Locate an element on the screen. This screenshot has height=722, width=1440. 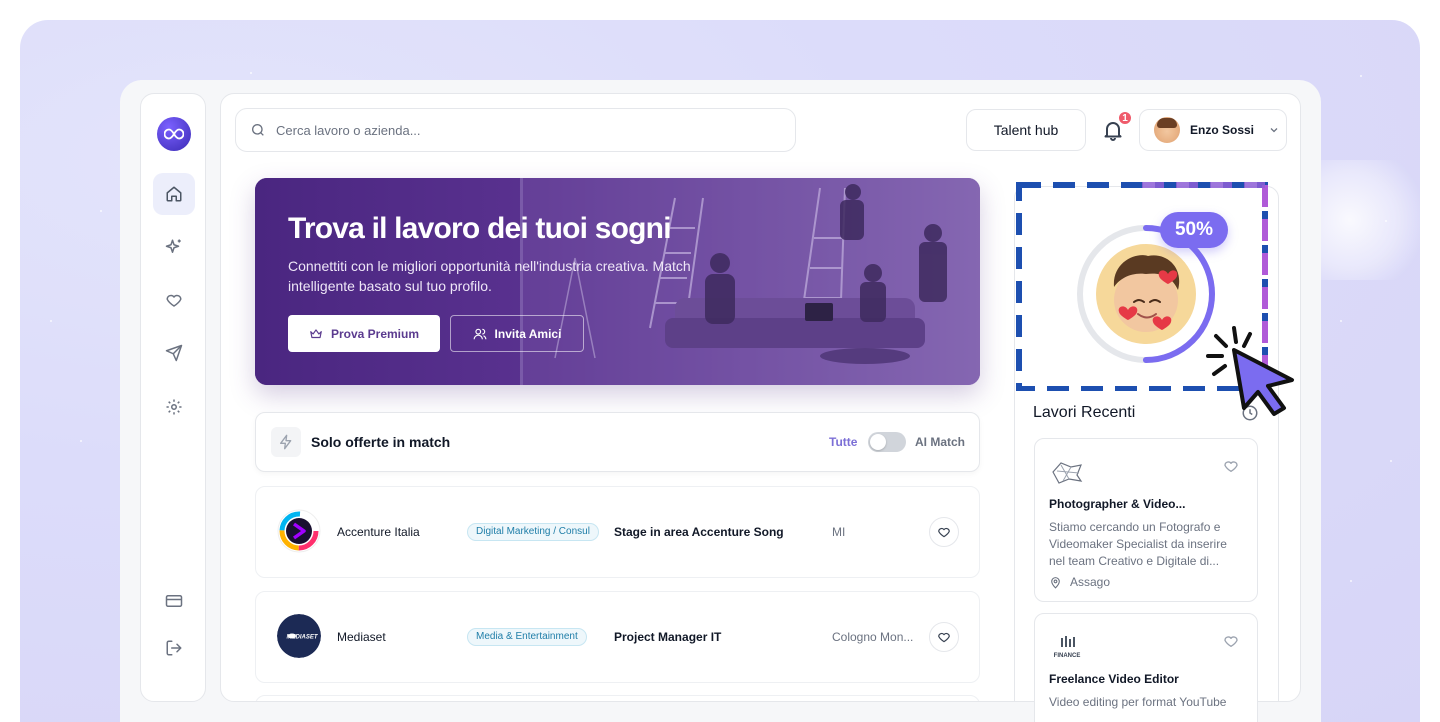
company-logo: FINANCE is located at coordinates (1067, 647).